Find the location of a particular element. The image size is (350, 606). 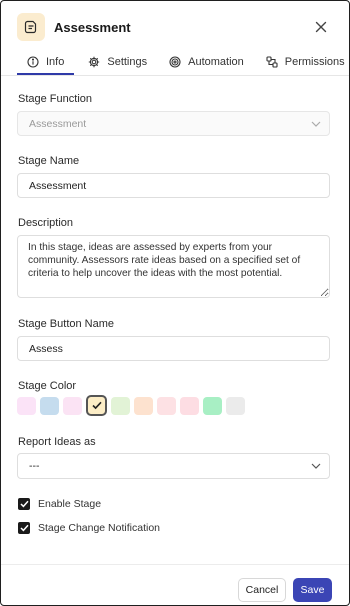

permissions-icon is located at coordinates (272, 62).